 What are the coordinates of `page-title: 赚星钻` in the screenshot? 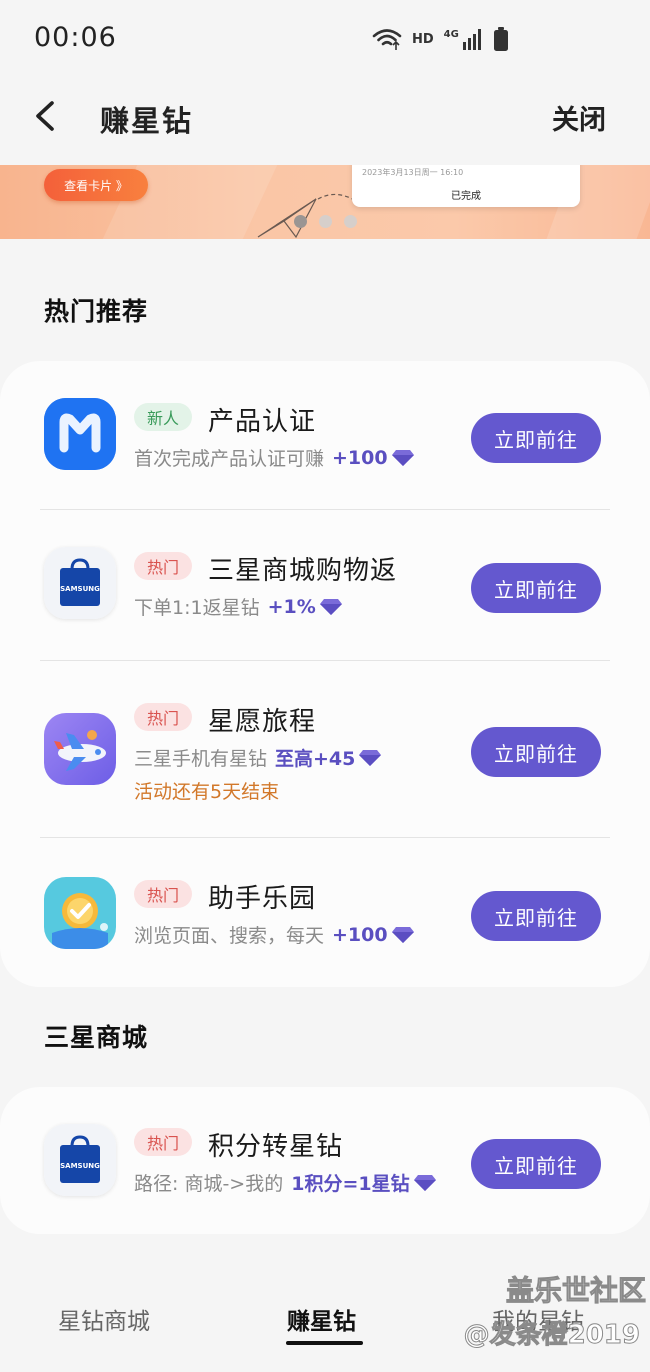 It's located at (147, 121).